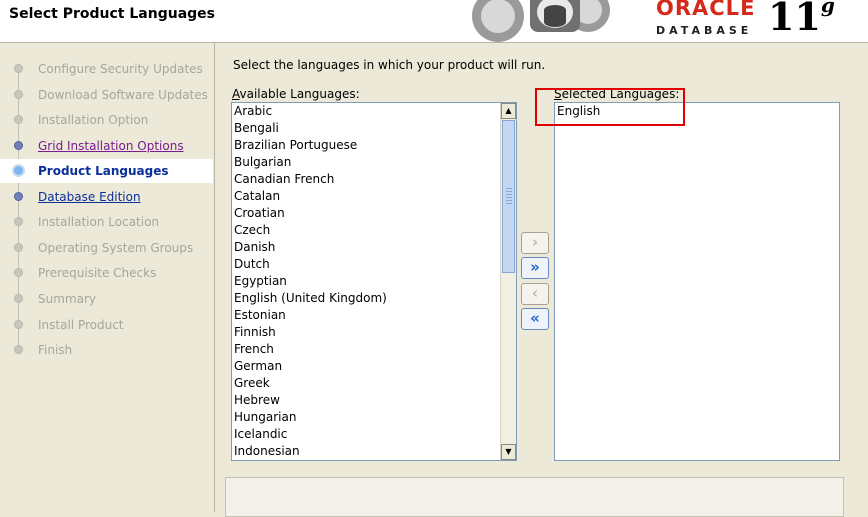  What do you see at coordinates (374, 247) in the screenshot?
I see `list-item: Danish` at bounding box center [374, 247].